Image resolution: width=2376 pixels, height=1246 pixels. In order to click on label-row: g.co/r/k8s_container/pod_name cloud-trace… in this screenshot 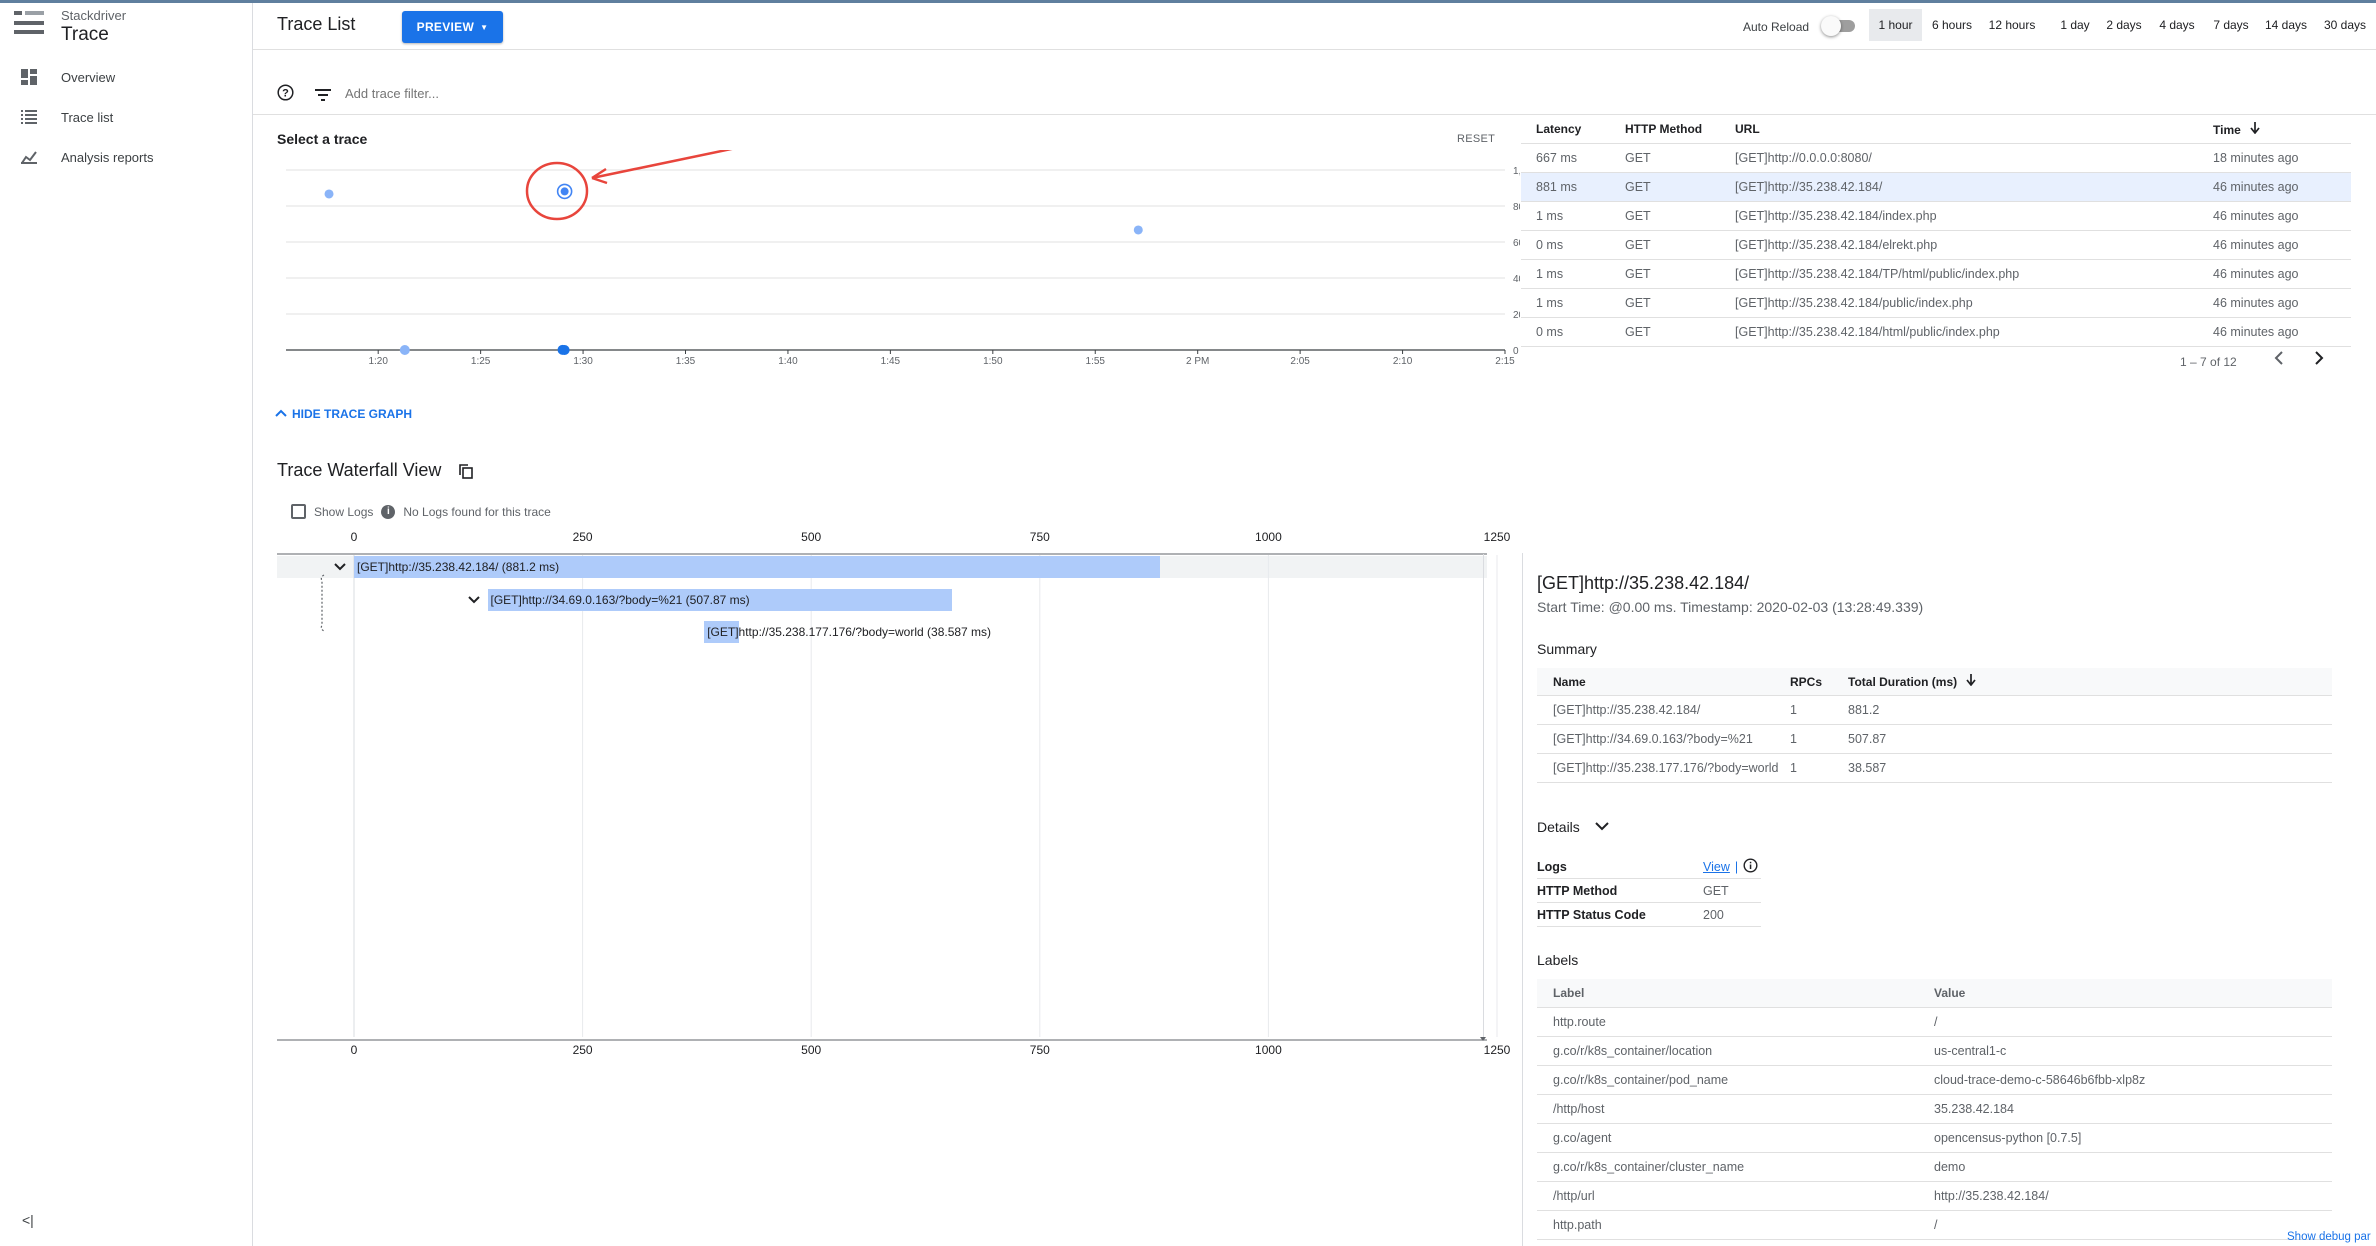, I will do `click(1934, 1080)`.